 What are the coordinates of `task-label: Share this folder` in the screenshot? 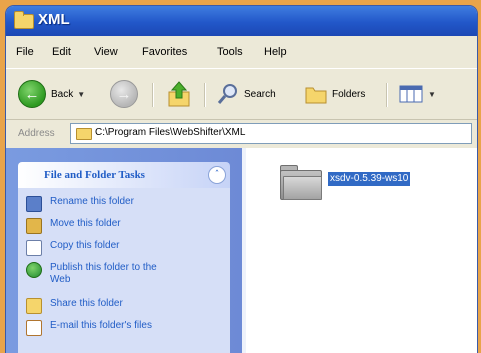 It's located at (86, 303).